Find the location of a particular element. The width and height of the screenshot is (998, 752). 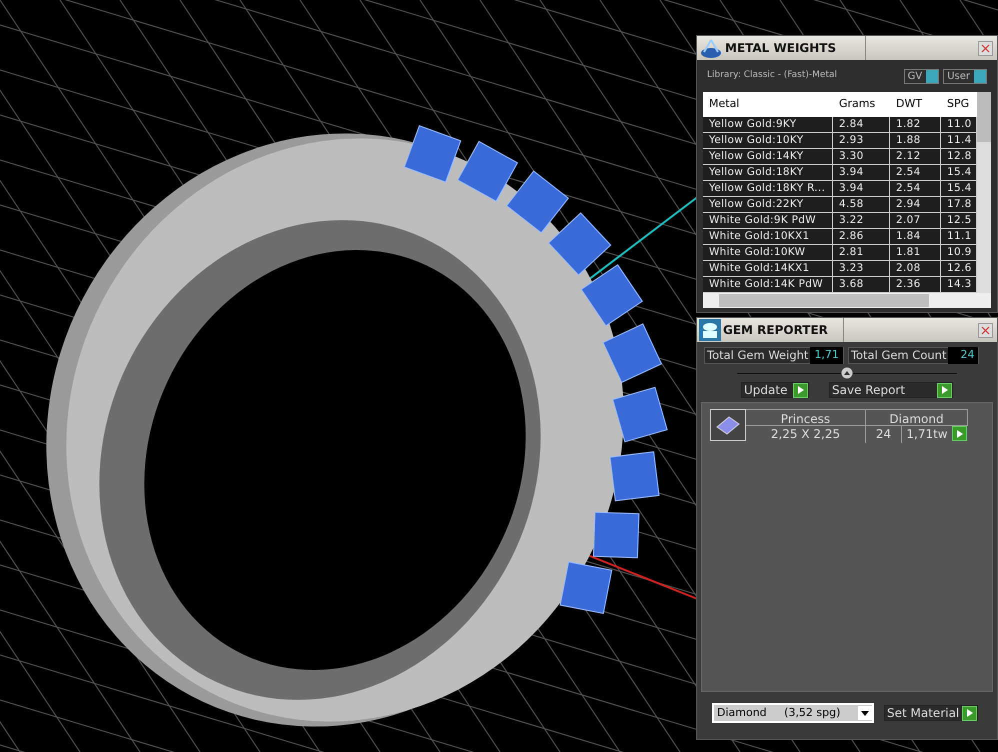

panel-title: METAL WEIGHTS is located at coordinates (781, 48).